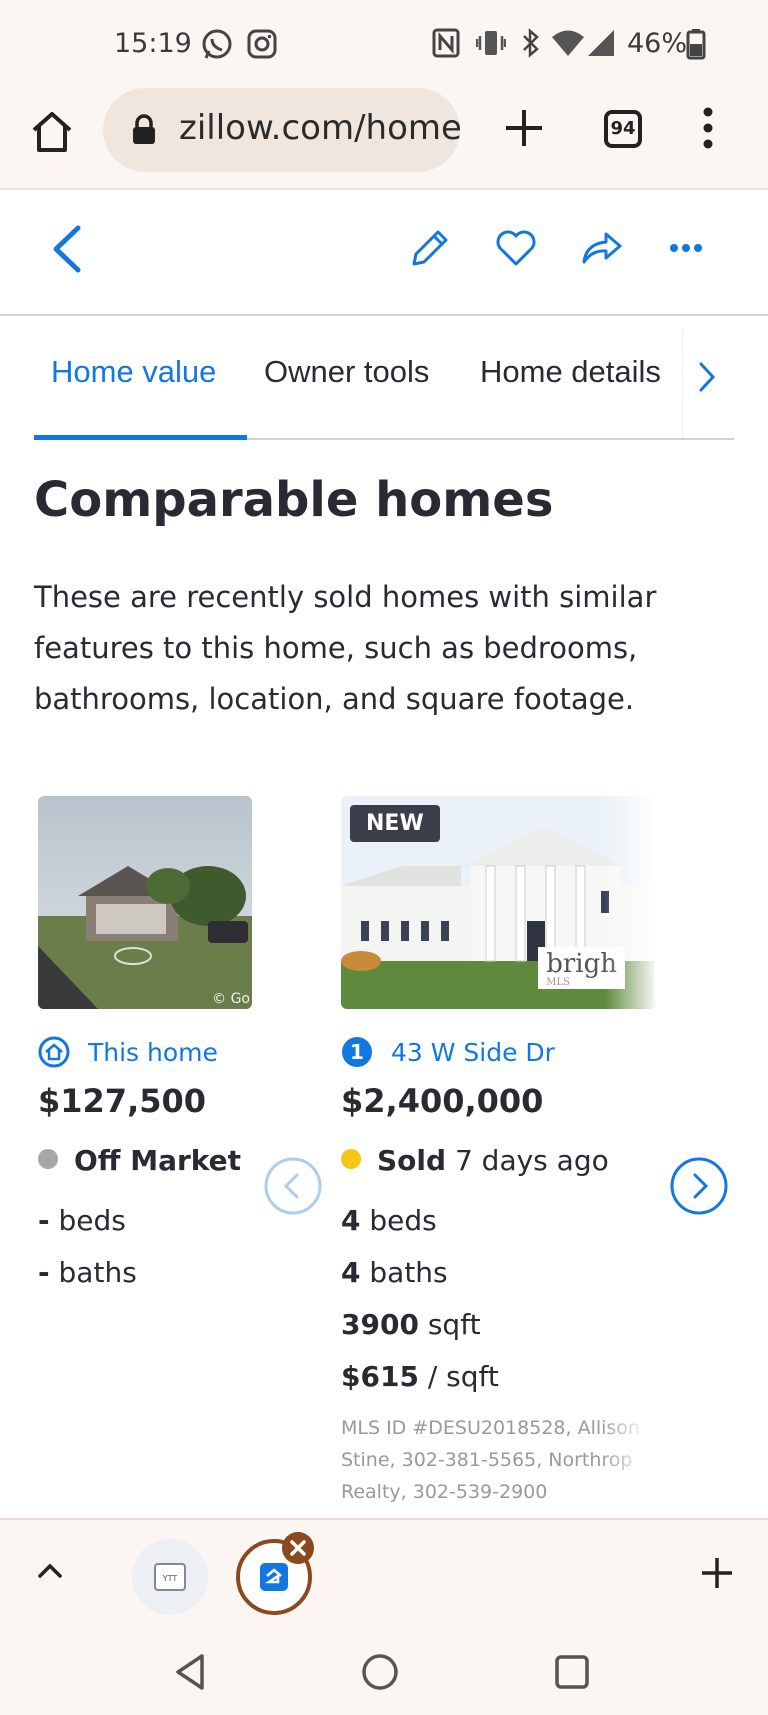 The image size is (768, 1715). What do you see at coordinates (717, 1573) in the screenshot?
I see `add-tab-icon` at bounding box center [717, 1573].